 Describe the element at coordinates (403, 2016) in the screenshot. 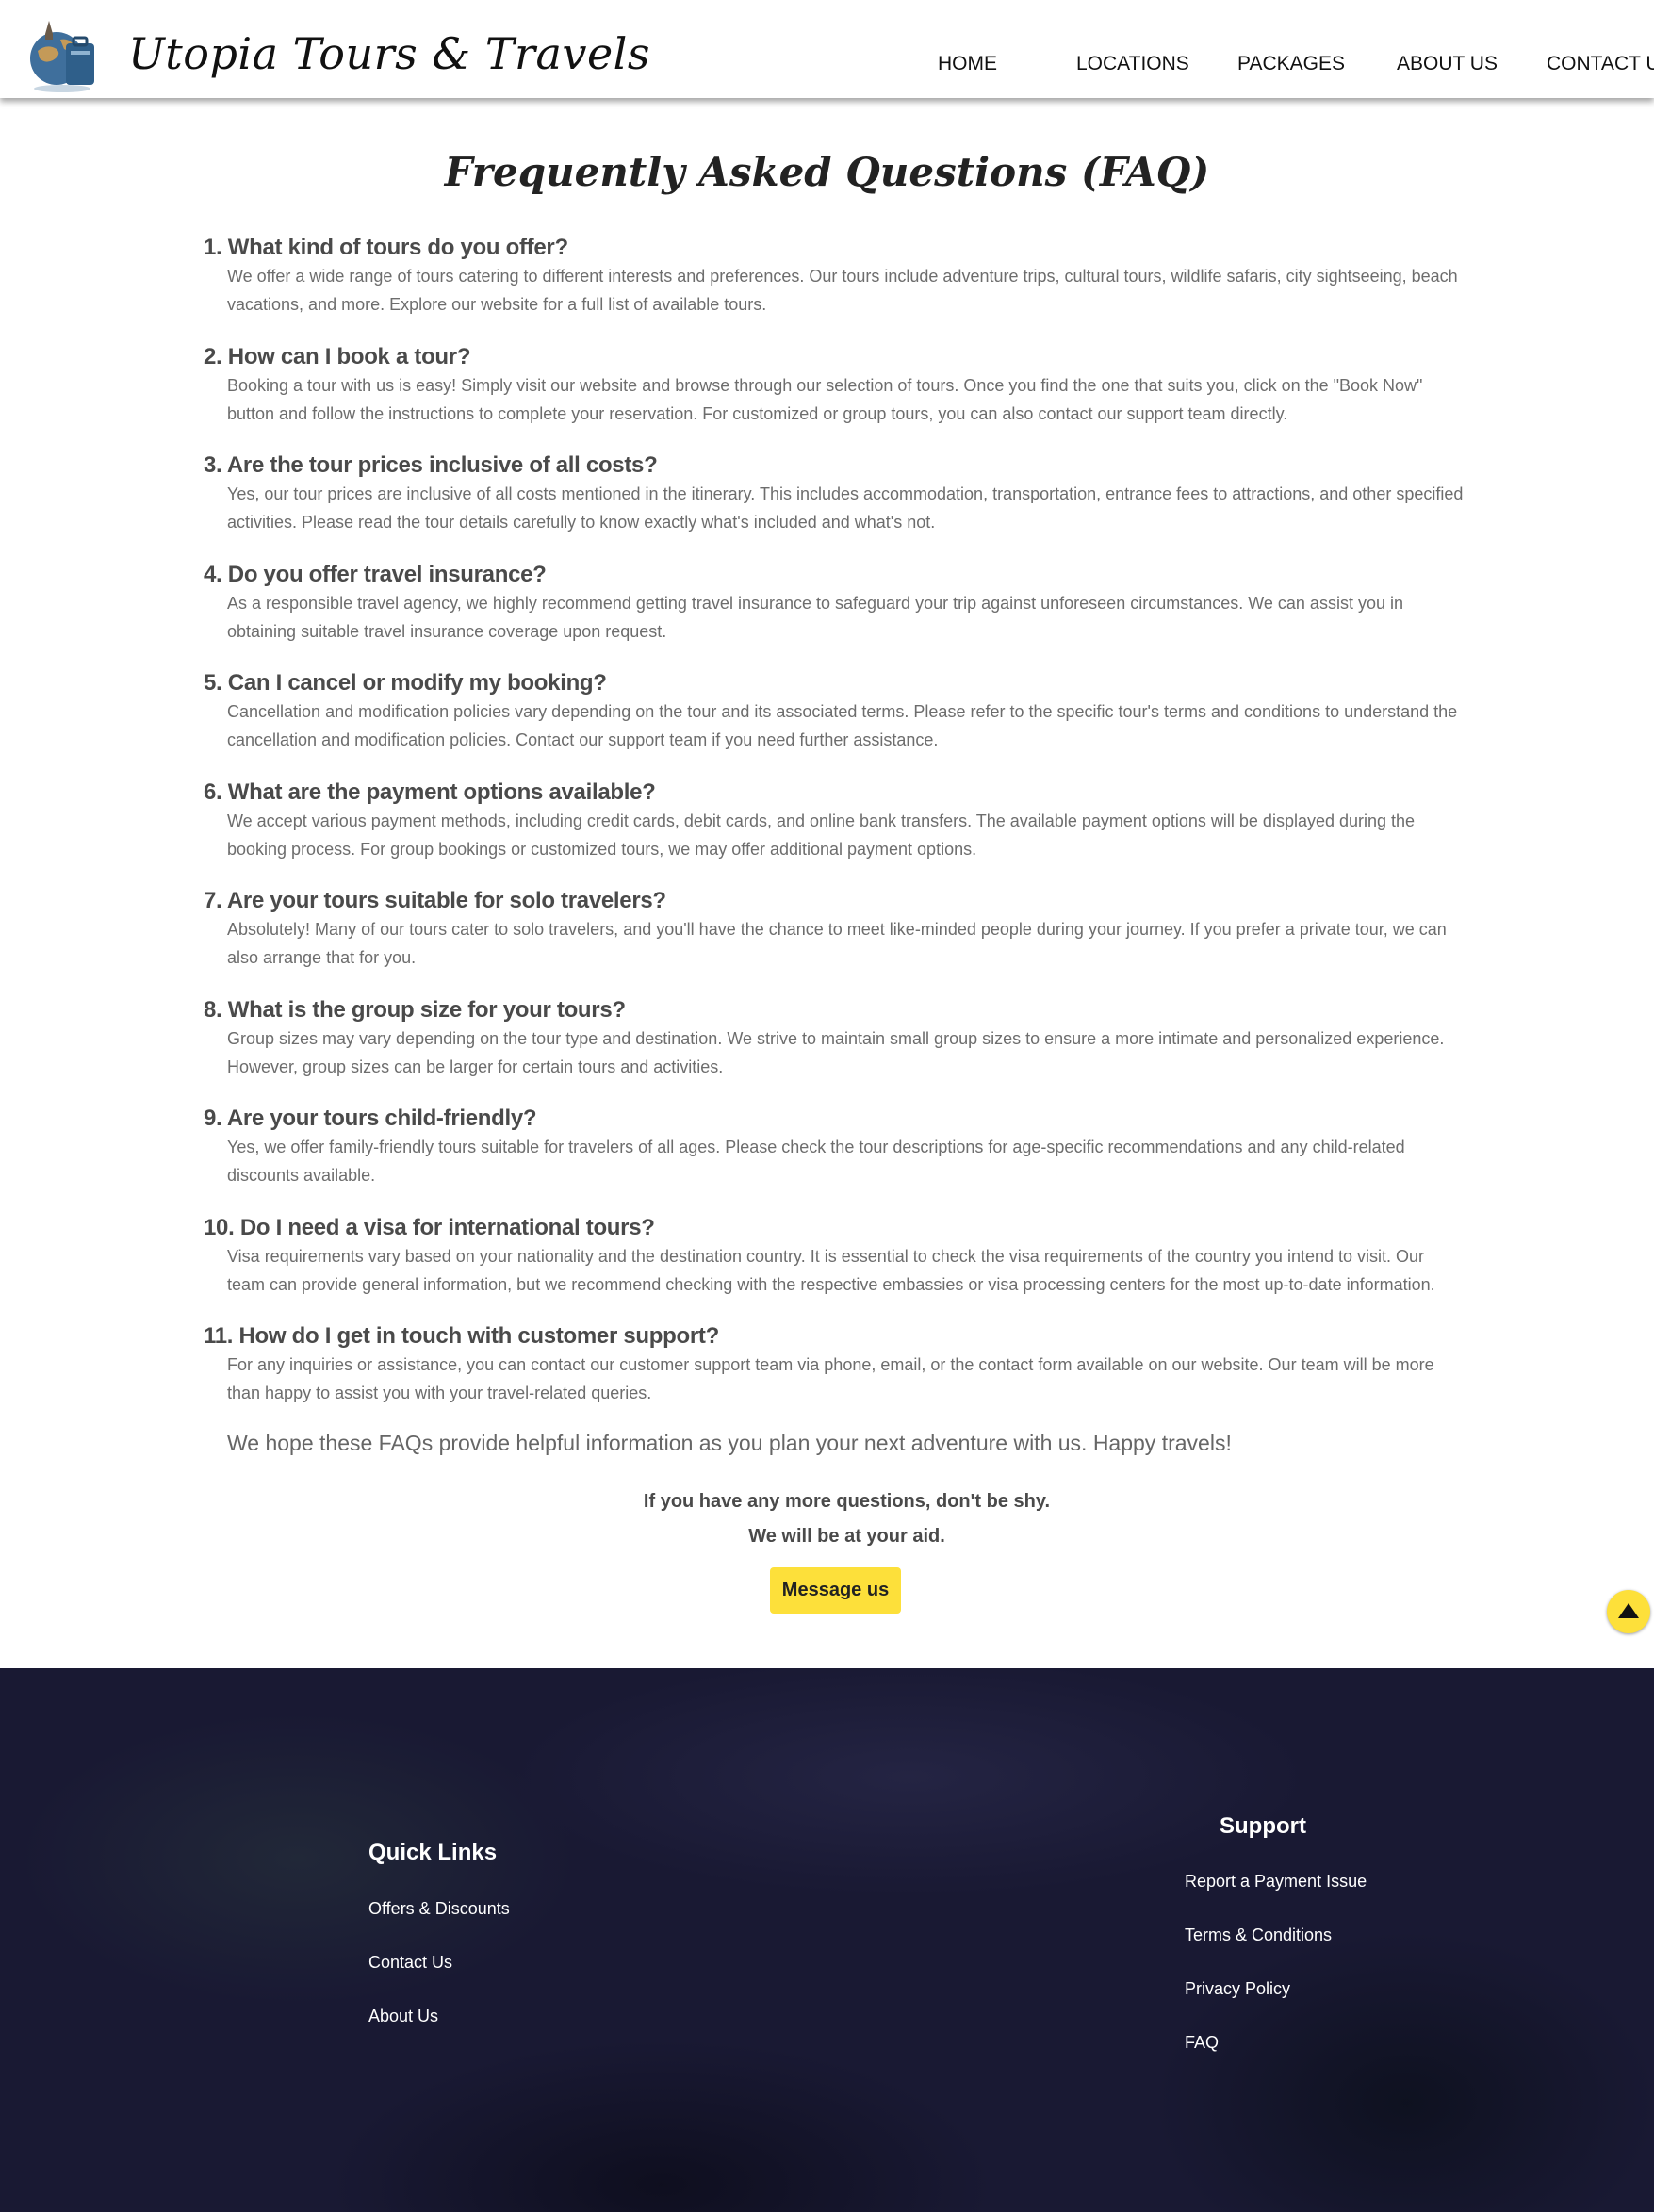

I see `footer-link-about-us: About Us` at that location.